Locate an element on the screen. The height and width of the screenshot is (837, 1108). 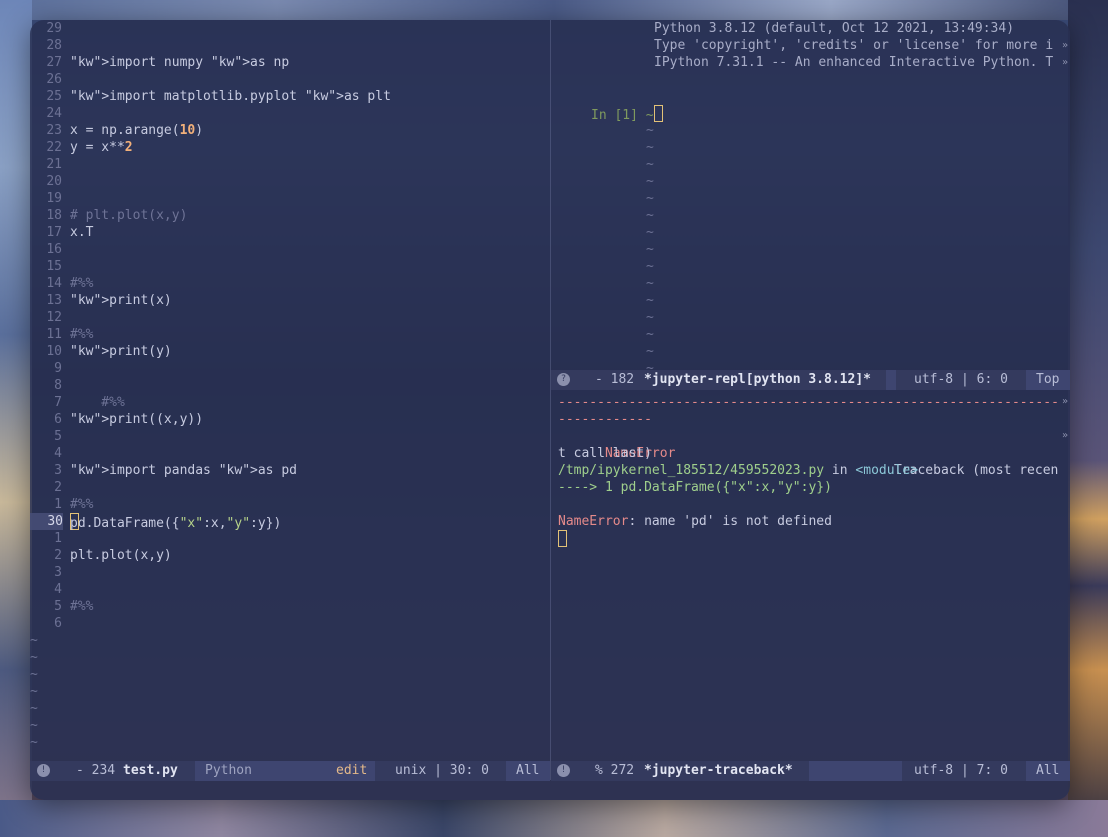
line-number: 16 is located at coordinates (54, 249).